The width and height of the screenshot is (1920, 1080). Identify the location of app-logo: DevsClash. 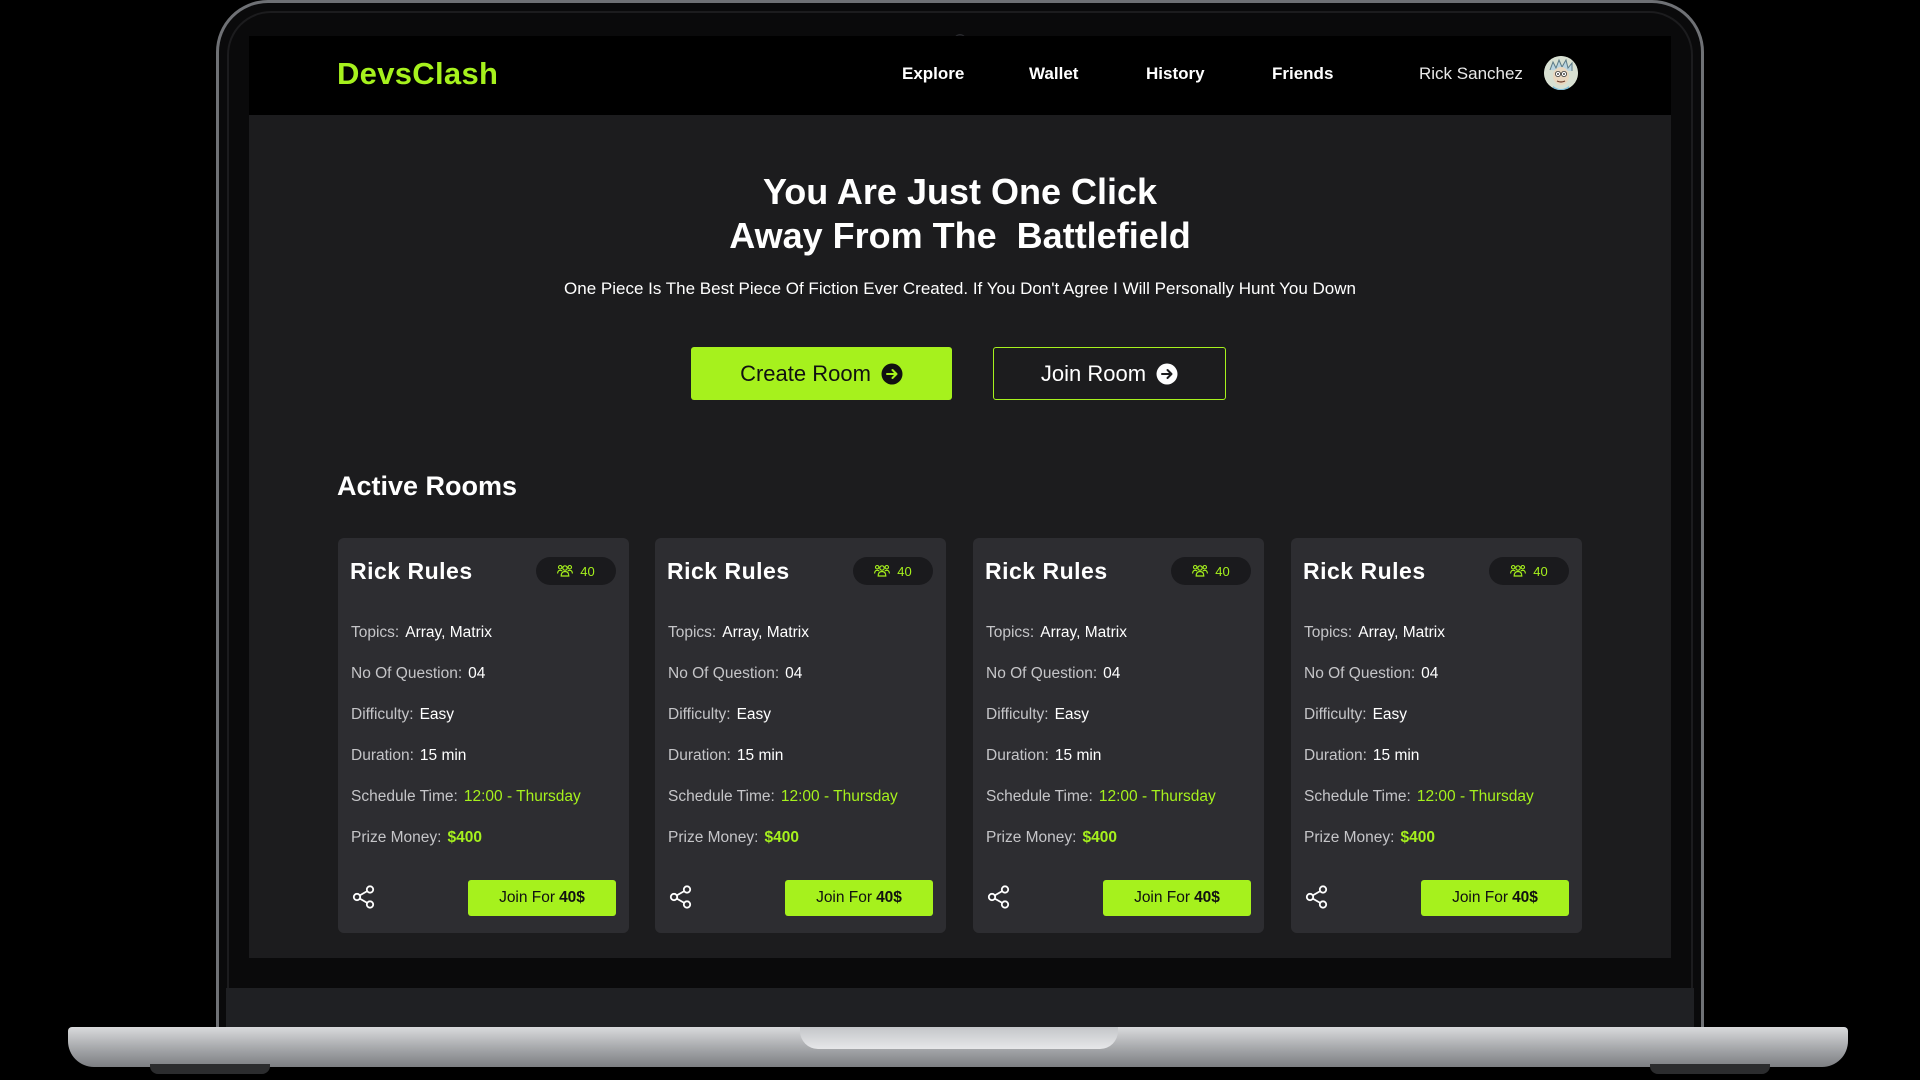
(417, 74).